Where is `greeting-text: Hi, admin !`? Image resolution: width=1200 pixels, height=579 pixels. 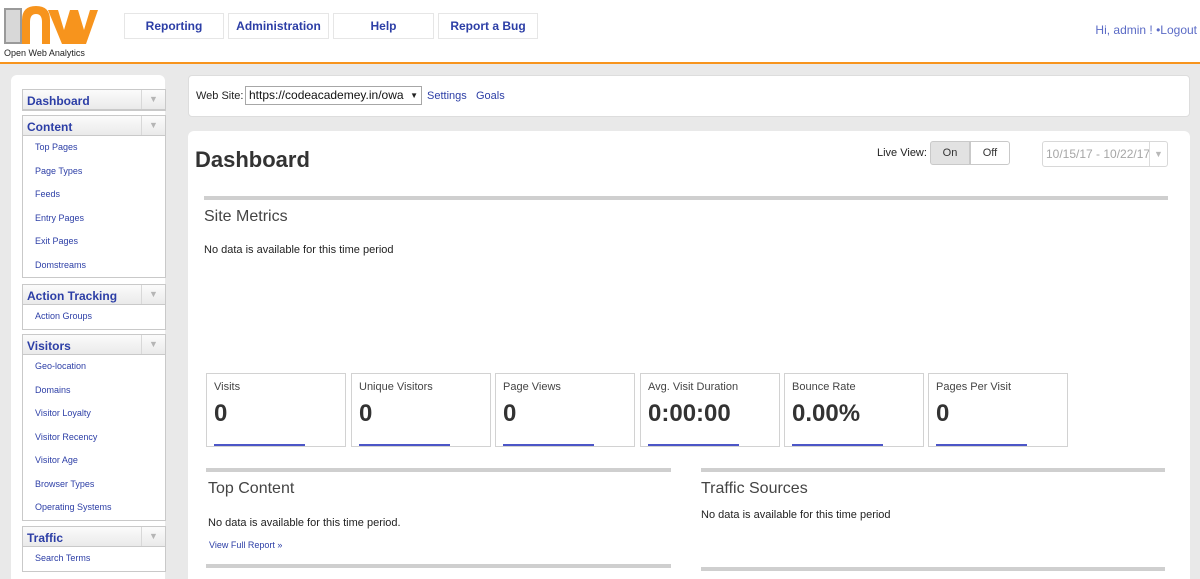
greeting-text: Hi, admin ! is located at coordinates (1126, 30).